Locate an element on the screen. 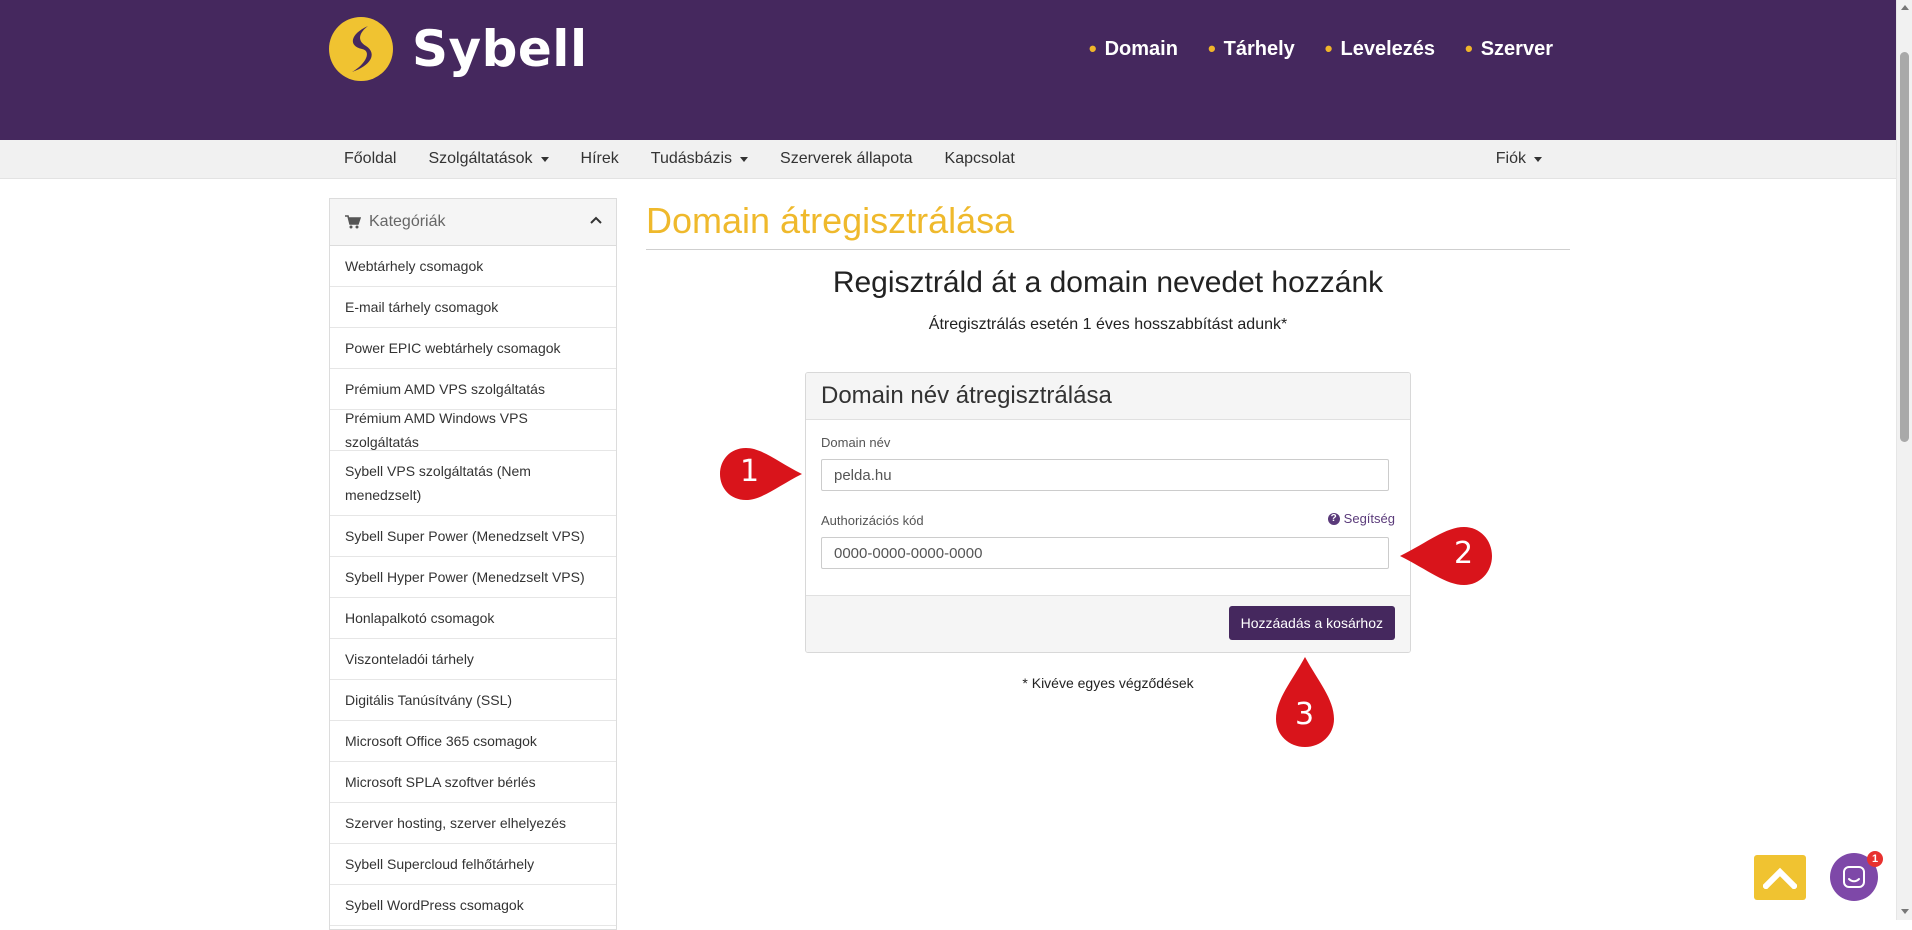  sidebar-item-label: Digitális Tanúsítvány (SSL) is located at coordinates (429, 700).